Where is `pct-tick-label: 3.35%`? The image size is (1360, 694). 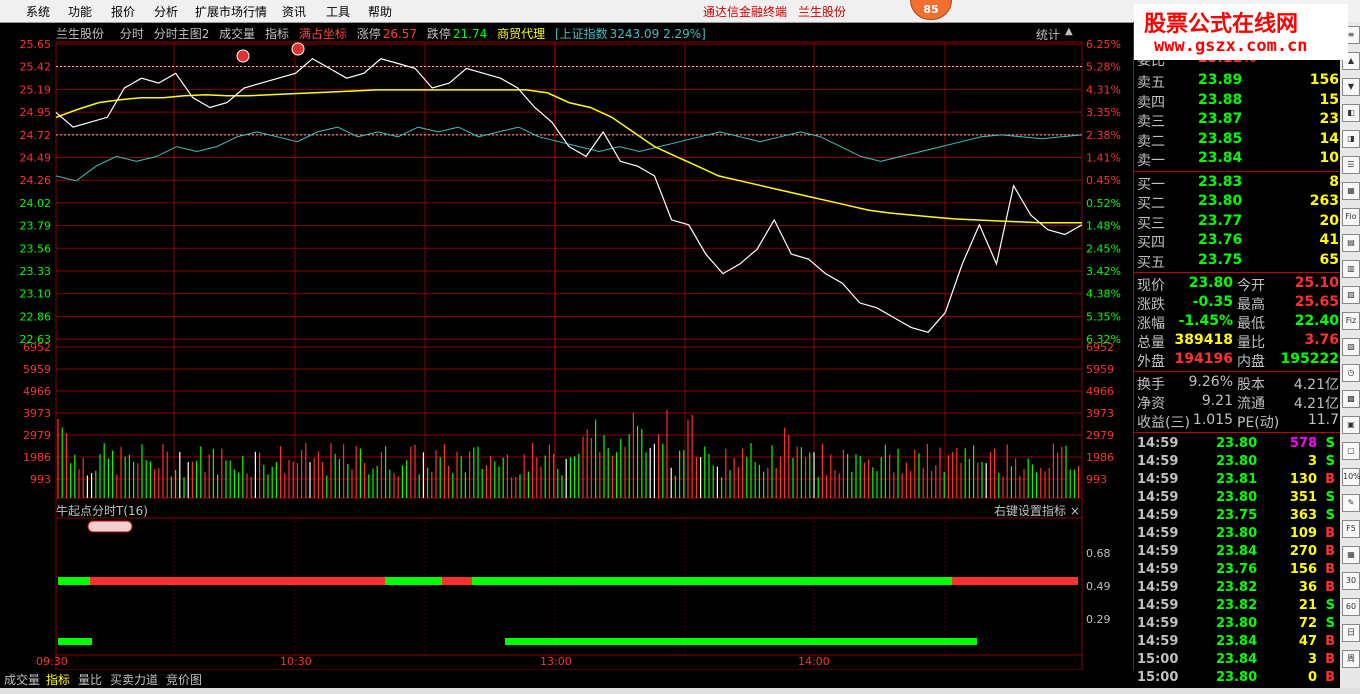
pct-tick-label: 3.35% is located at coordinates (1103, 112).